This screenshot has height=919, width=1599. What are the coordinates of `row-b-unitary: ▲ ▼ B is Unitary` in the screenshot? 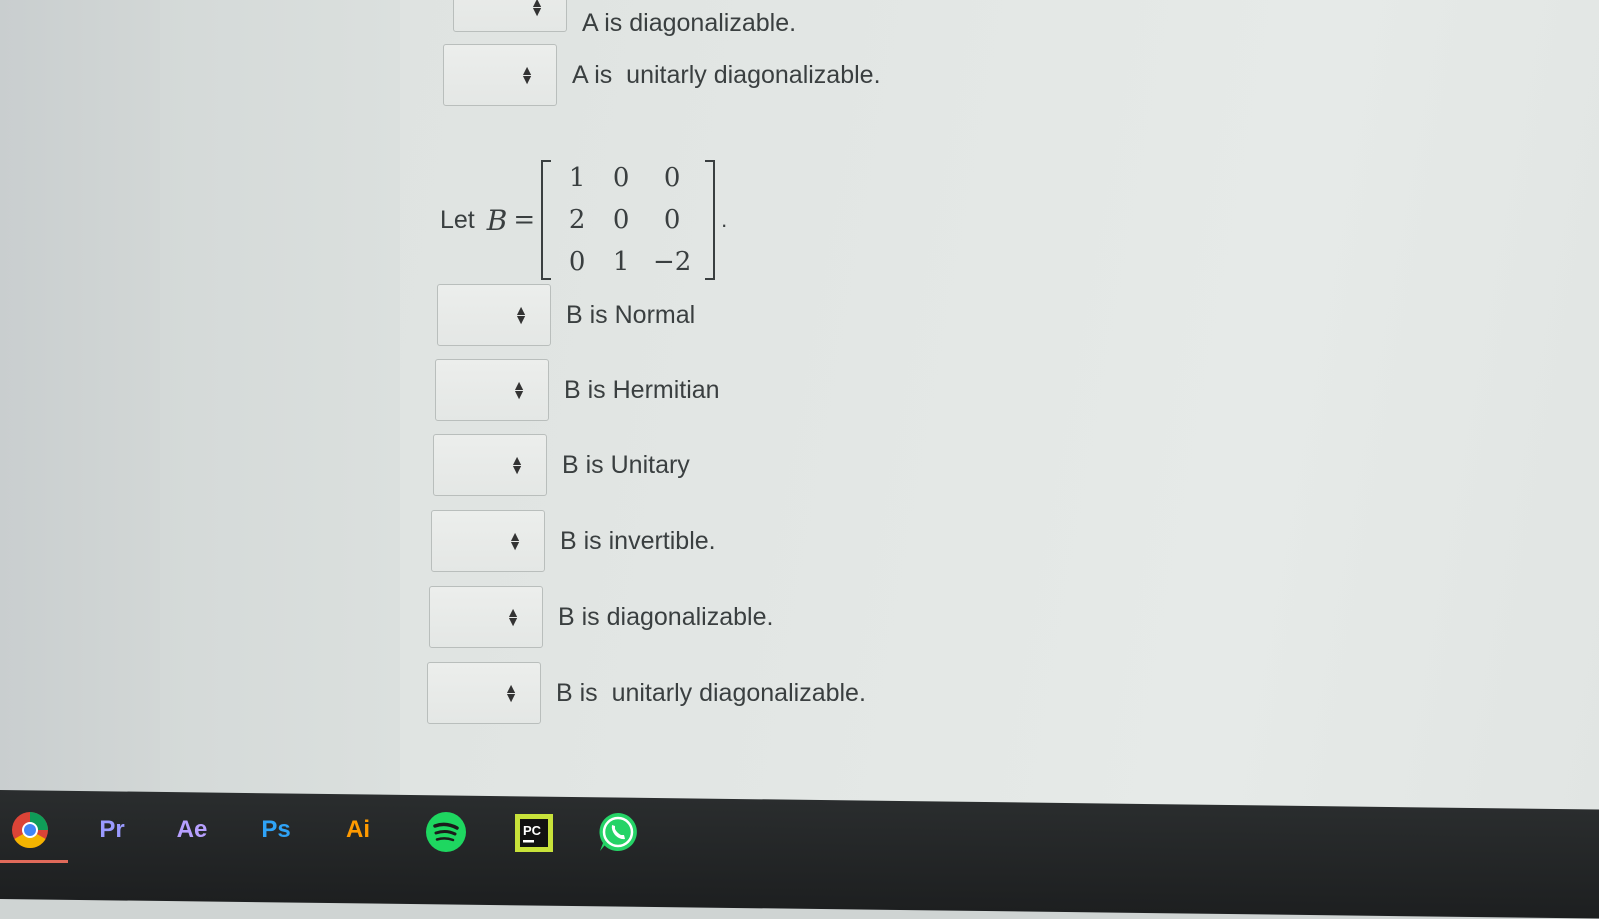 It's located at (561, 465).